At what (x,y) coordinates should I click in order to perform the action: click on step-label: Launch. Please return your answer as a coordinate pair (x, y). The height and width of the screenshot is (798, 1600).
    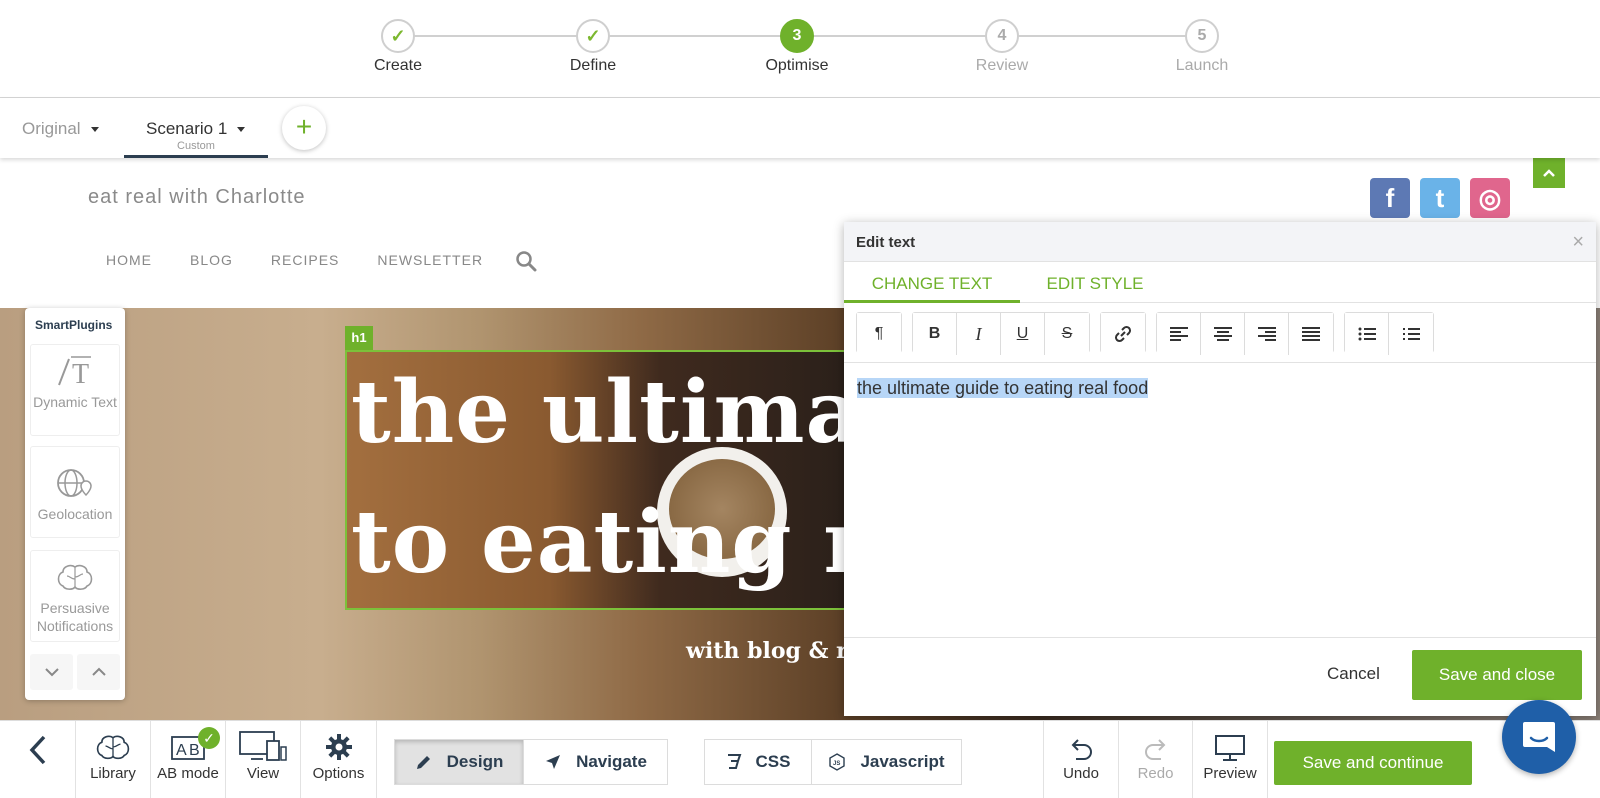
    Looking at the image, I should click on (1202, 65).